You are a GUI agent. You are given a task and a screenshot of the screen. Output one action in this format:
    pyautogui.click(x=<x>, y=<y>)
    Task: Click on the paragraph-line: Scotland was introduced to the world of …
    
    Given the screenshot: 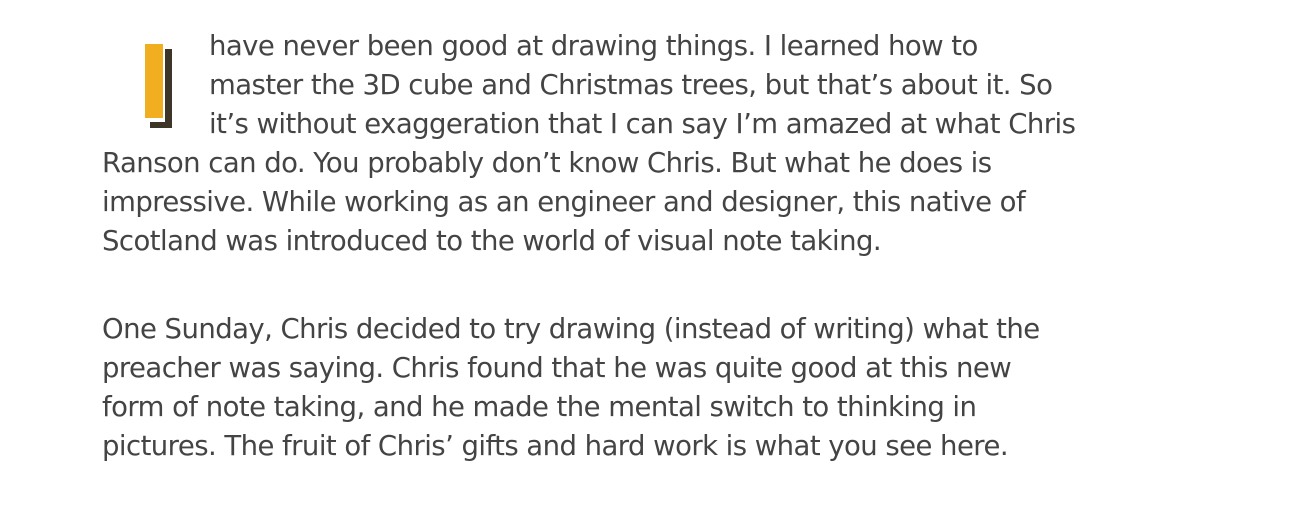 What is the action you would take?
    pyautogui.click(x=492, y=241)
    